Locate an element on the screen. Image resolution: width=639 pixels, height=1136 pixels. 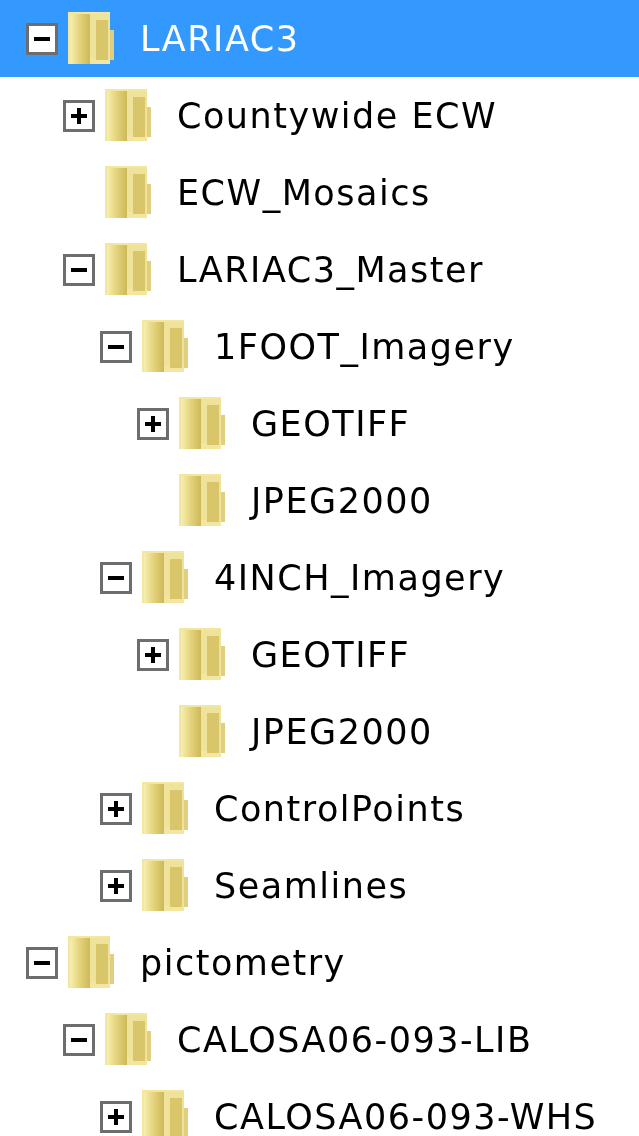
folder-name: CALOSA06-093-WHS is located at coordinates (406, 1116).